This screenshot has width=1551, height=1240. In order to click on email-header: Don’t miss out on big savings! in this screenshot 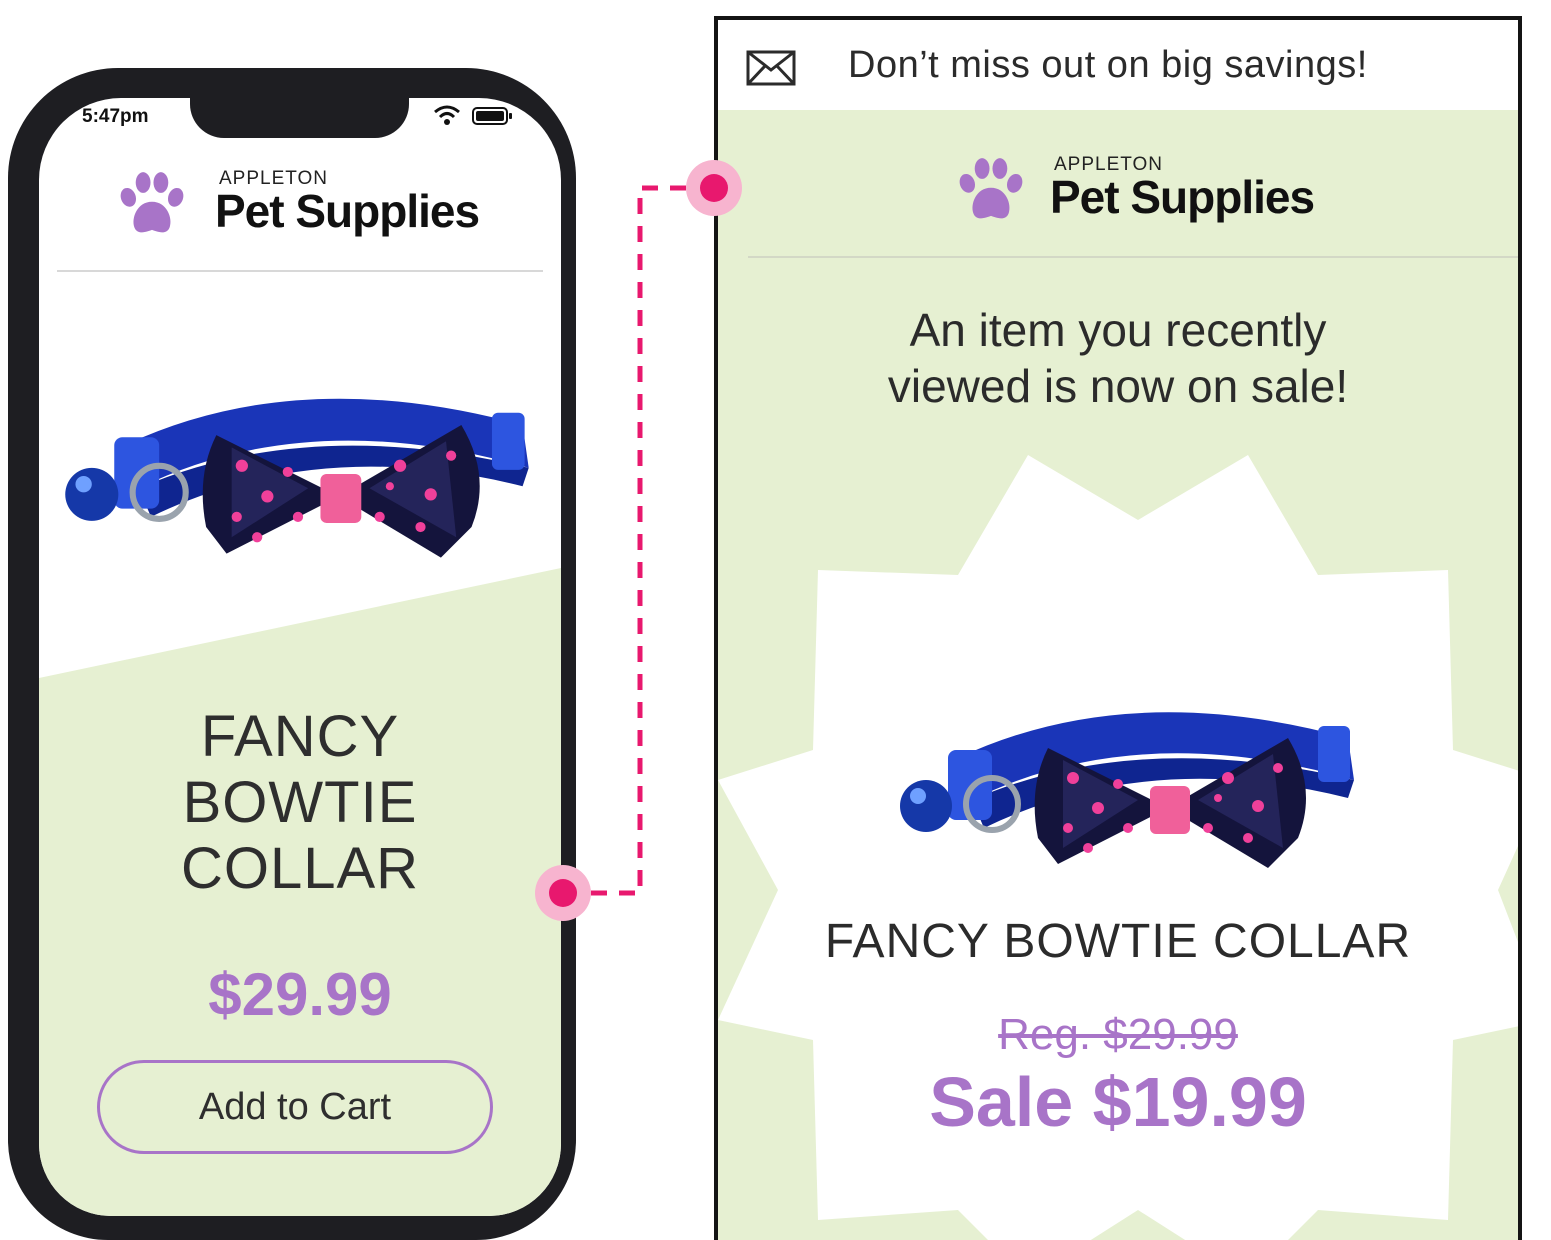, I will do `click(1118, 65)`.